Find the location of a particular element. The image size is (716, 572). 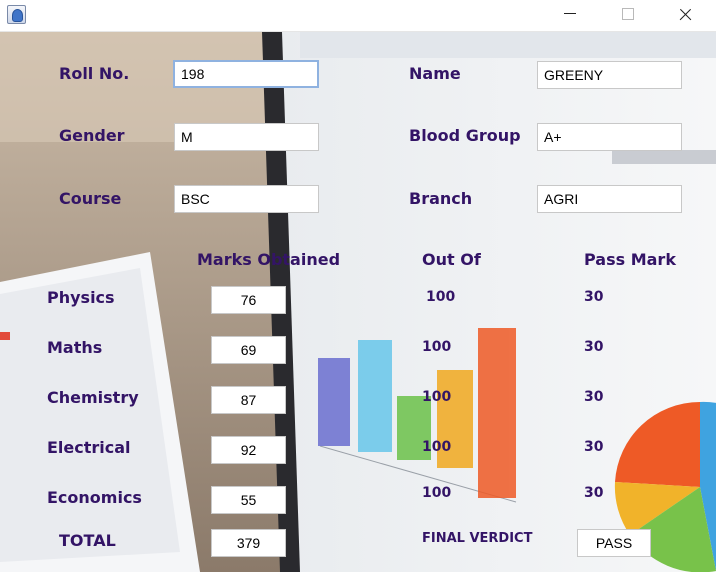

java-app-icon is located at coordinates (16, 14).